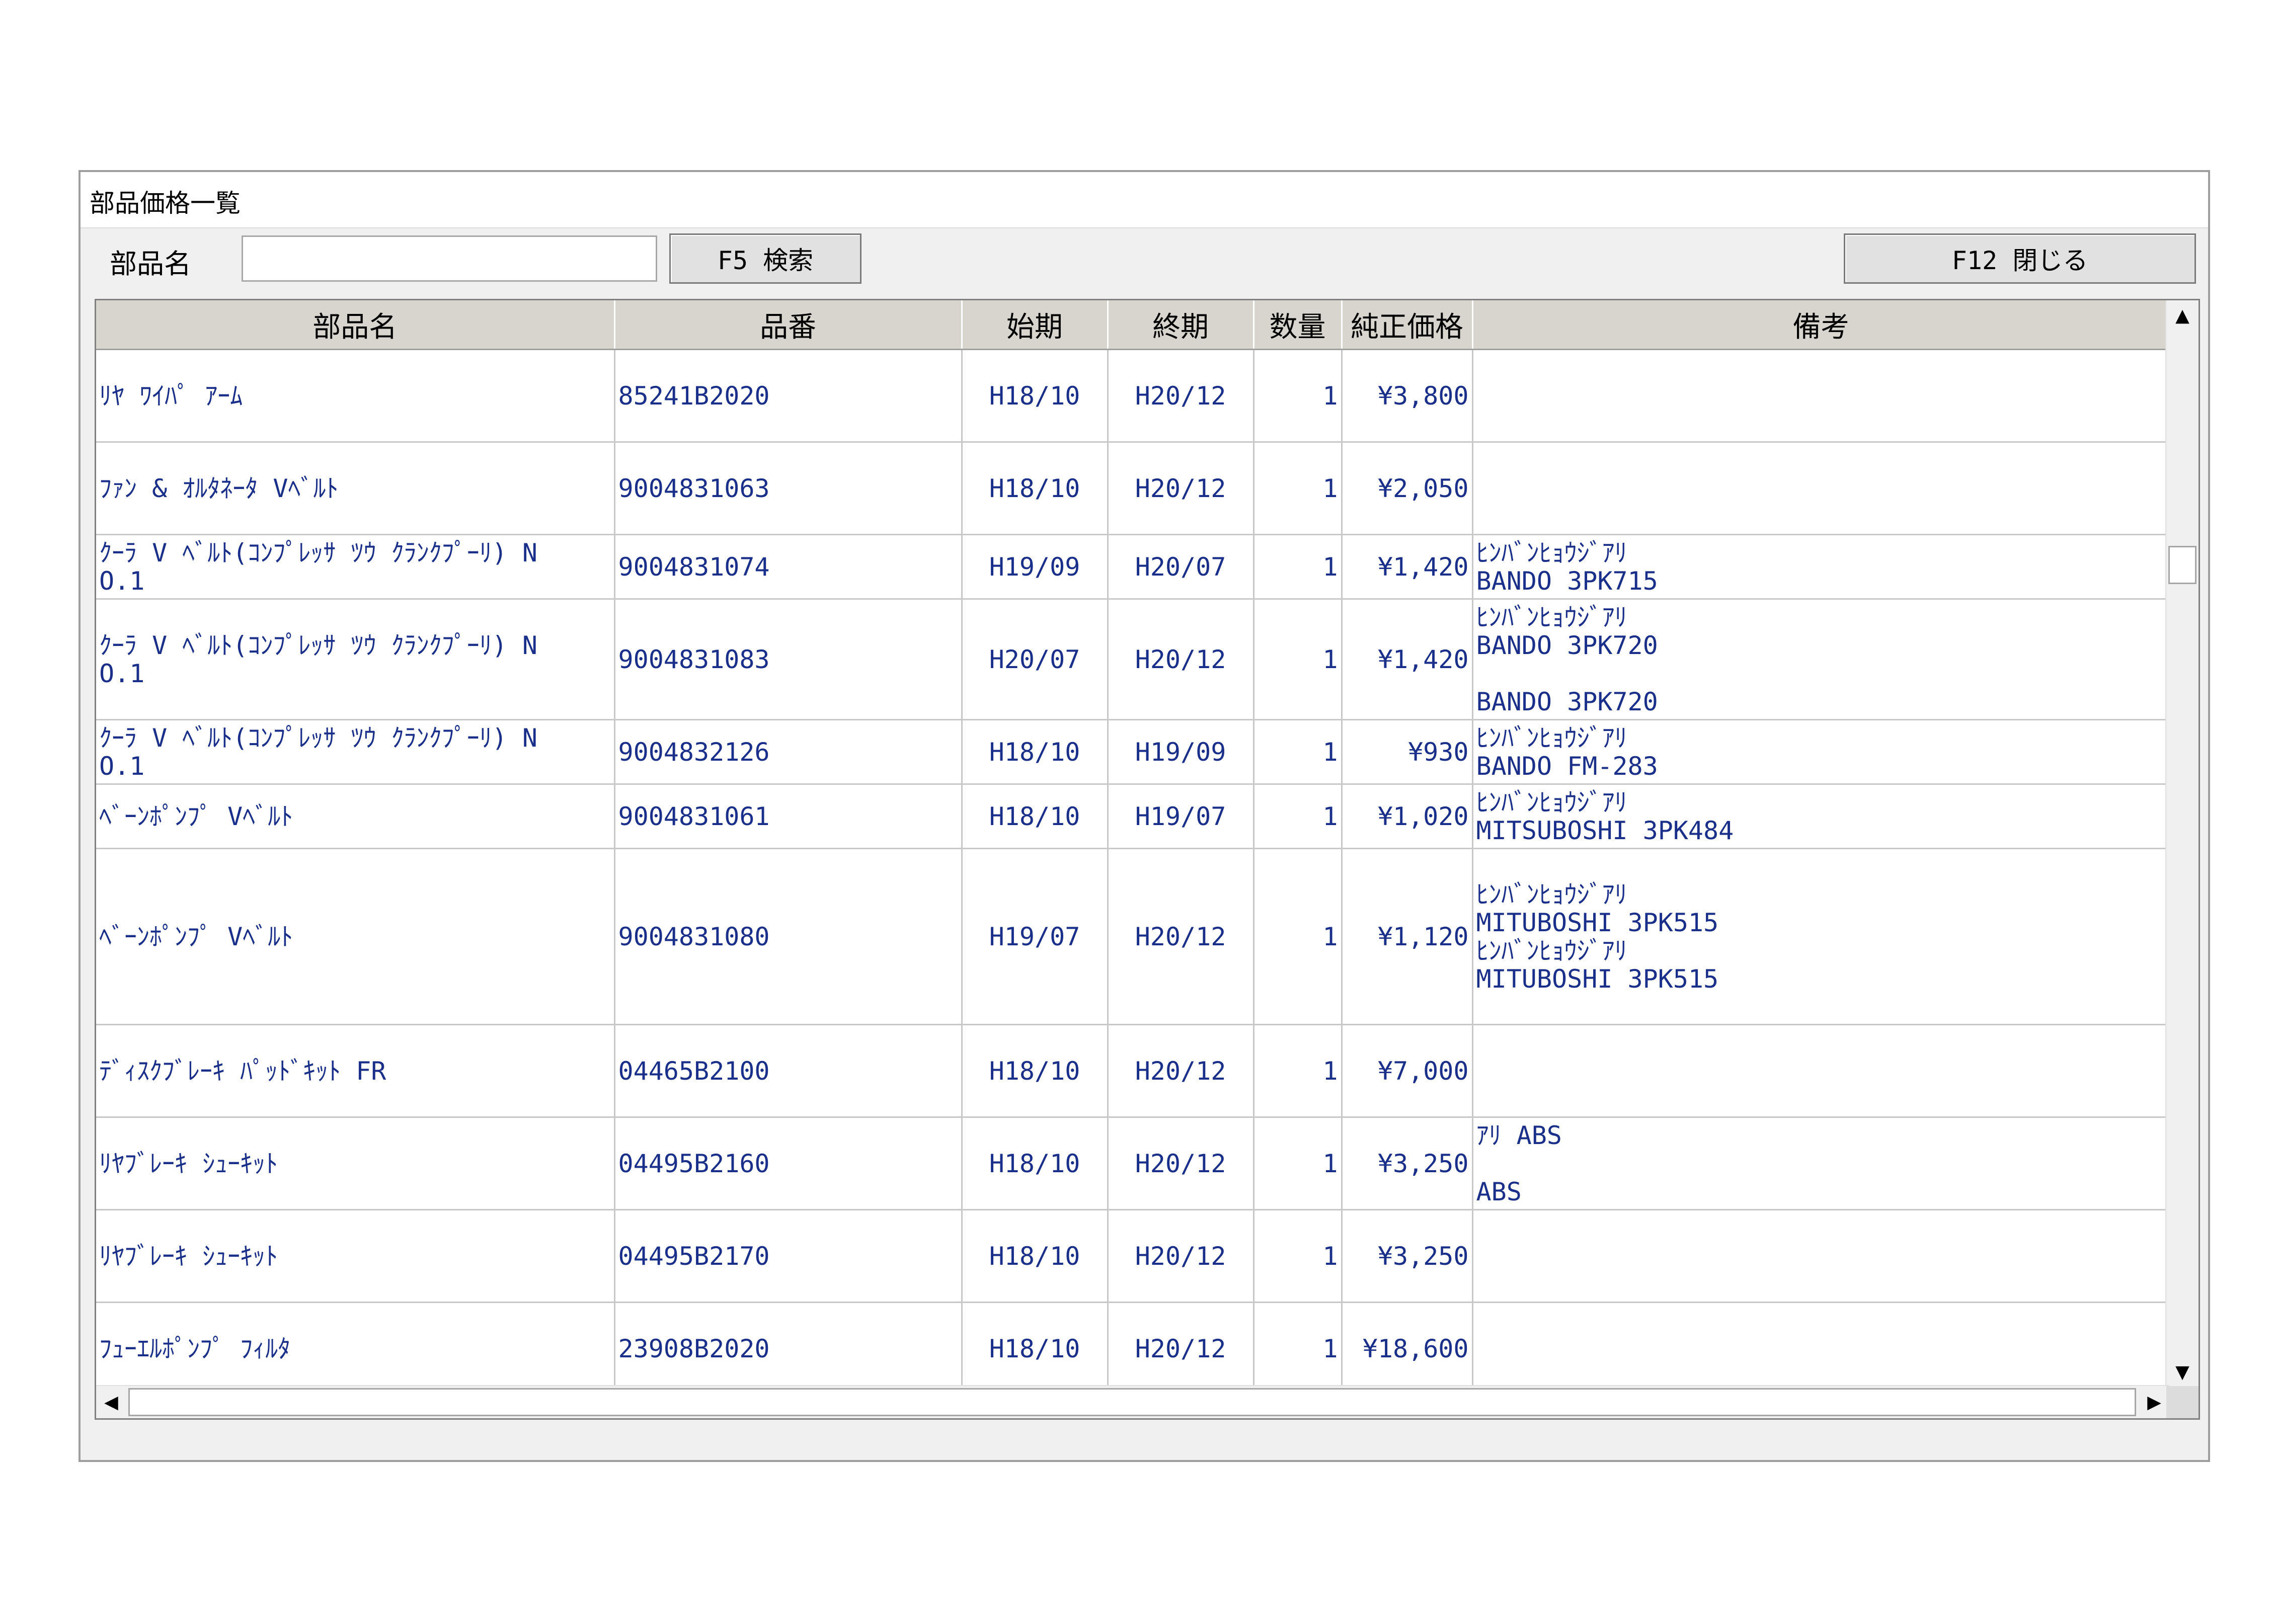 This screenshot has height=1624, width=2274. What do you see at coordinates (1181, 325) in the screenshot?
I see `col-header-end: 終期` at bounding box center [1181, 325].